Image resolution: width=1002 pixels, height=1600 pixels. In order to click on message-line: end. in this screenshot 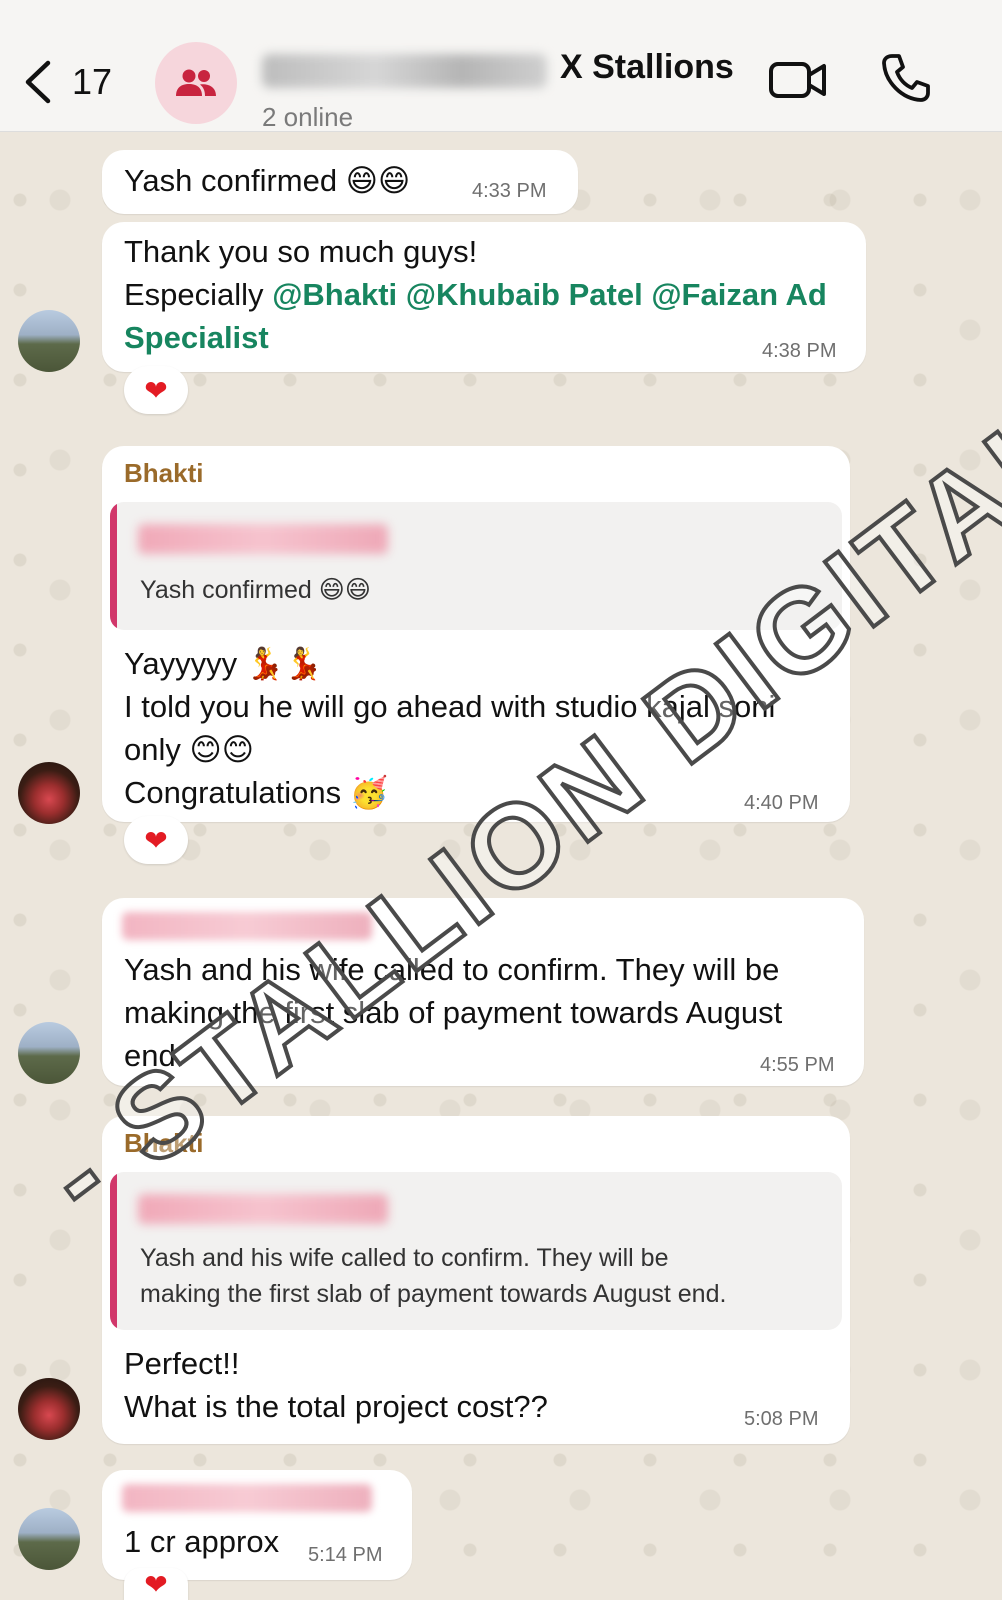, I will do `click(154, 1055)`.